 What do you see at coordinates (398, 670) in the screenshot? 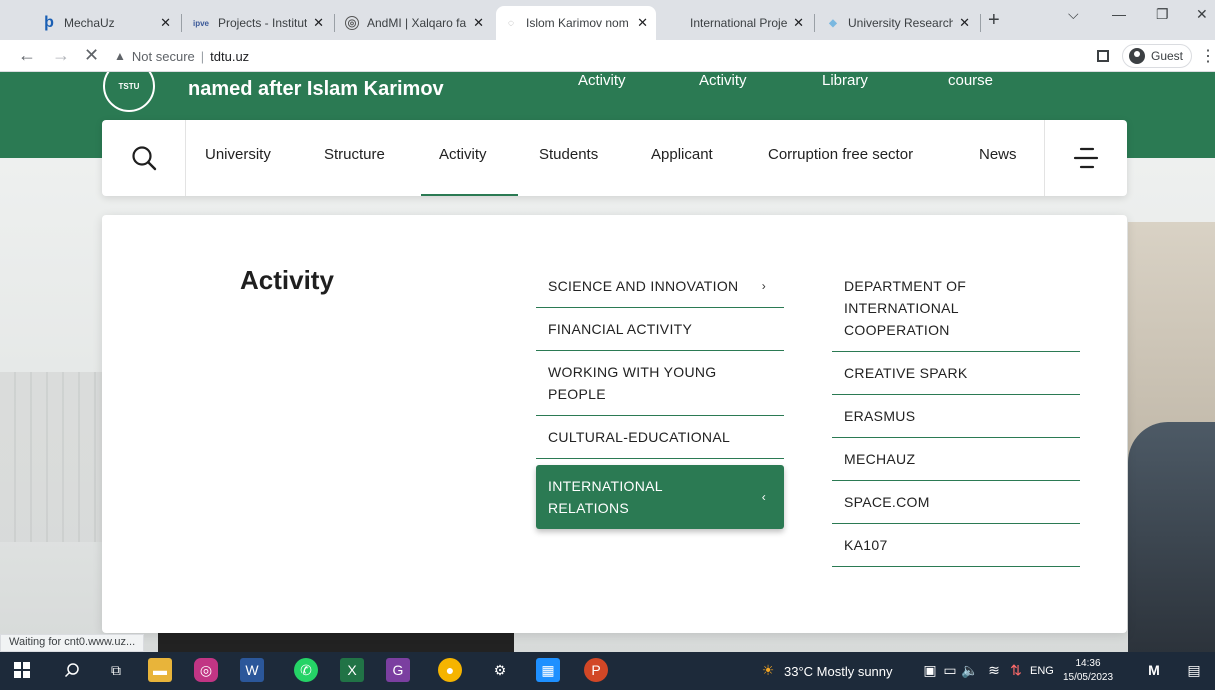
I see `pdf-app-icon: G` at bounding box center [398, 670].